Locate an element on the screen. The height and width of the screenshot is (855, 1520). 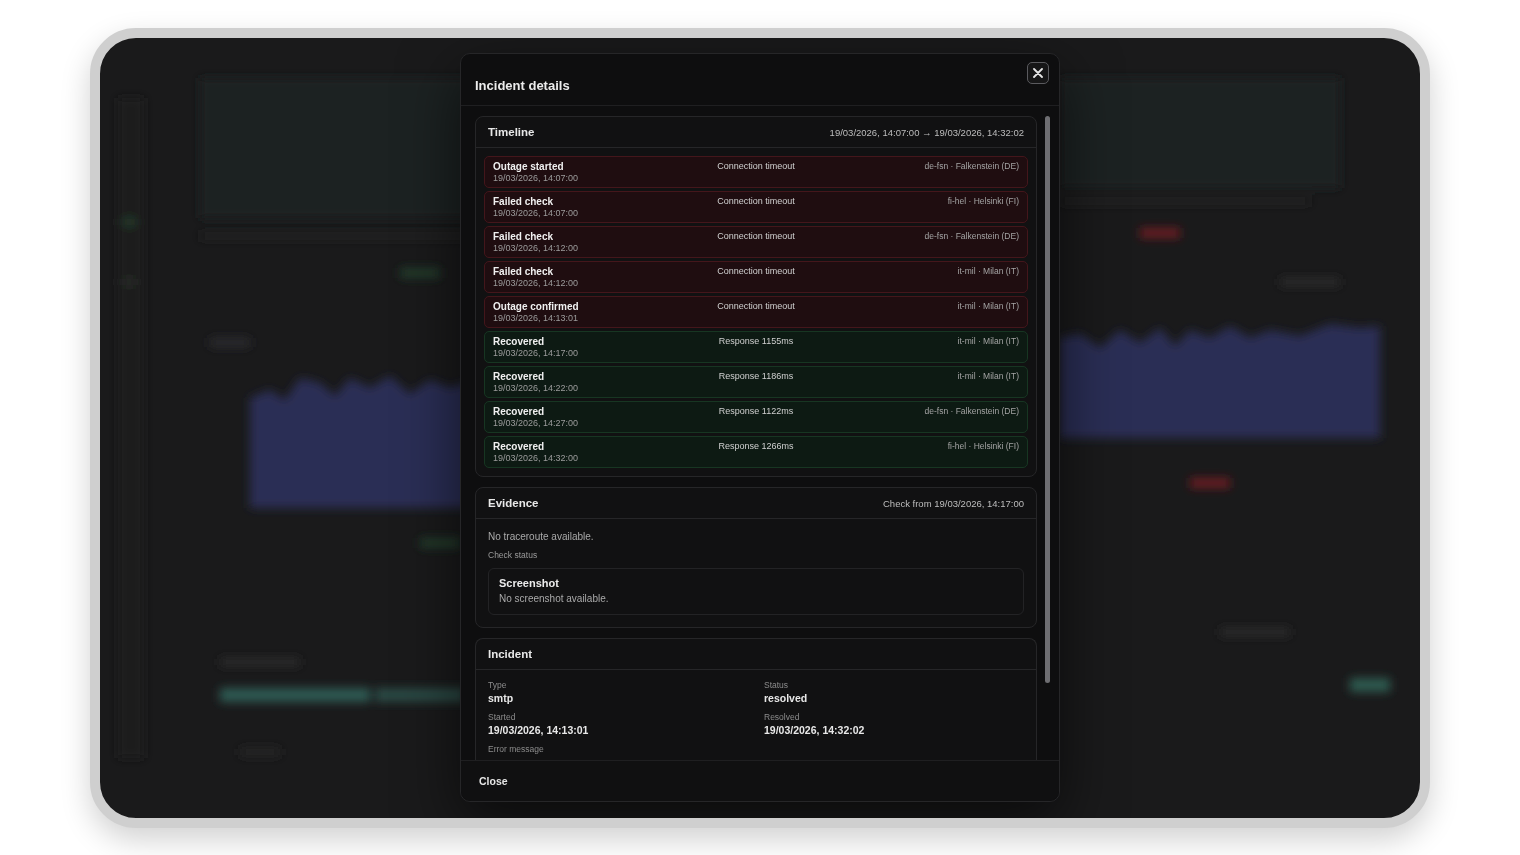
field-label: Error message is located at coordinates (516, 749).